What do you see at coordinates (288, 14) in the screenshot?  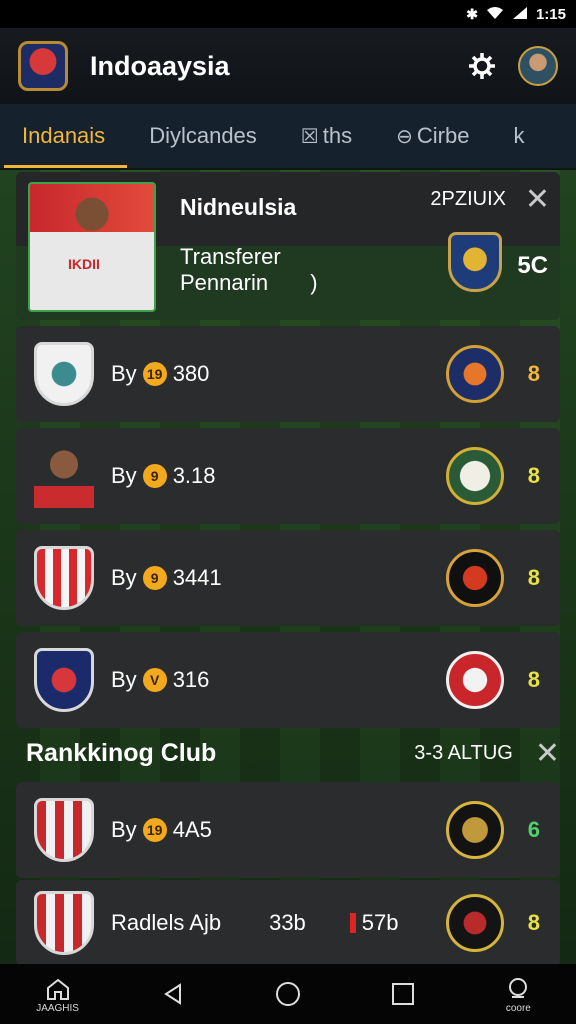 I see `status-bar: ✱ 1:15` at bounding box center [288, 14].